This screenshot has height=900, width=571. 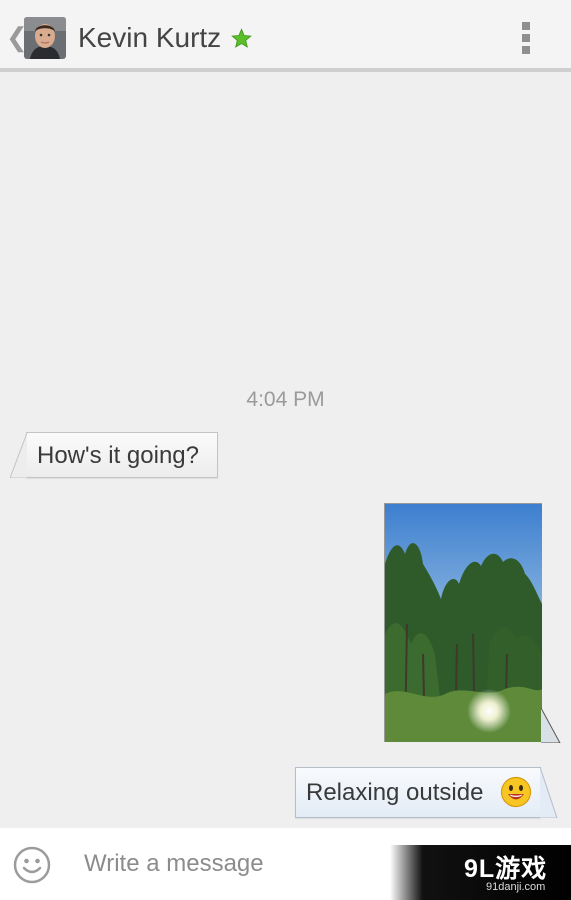 What do you see at coordinates (285, 36) in the screenshot?
I see `conversation-header: ❮ Kevin Kurtz` at bounding box center [285, 36].